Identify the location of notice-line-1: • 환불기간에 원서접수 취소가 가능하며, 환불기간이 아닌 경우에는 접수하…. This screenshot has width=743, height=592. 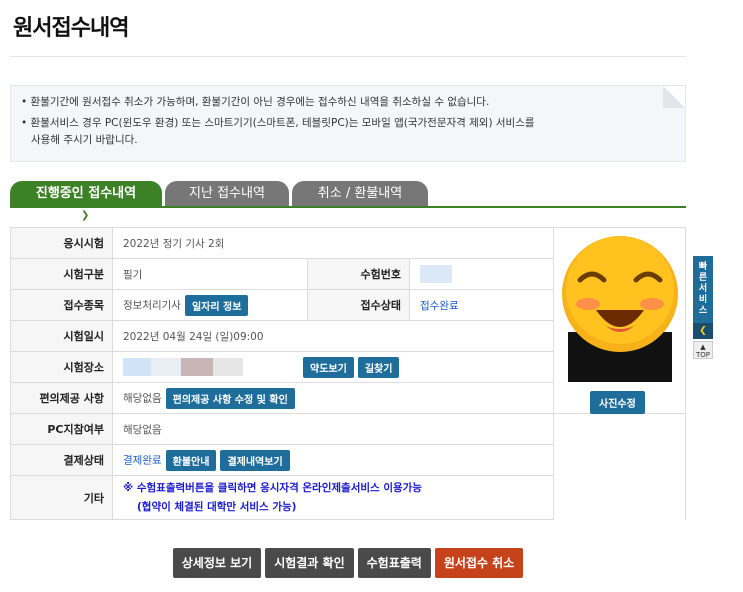
(255, 102).